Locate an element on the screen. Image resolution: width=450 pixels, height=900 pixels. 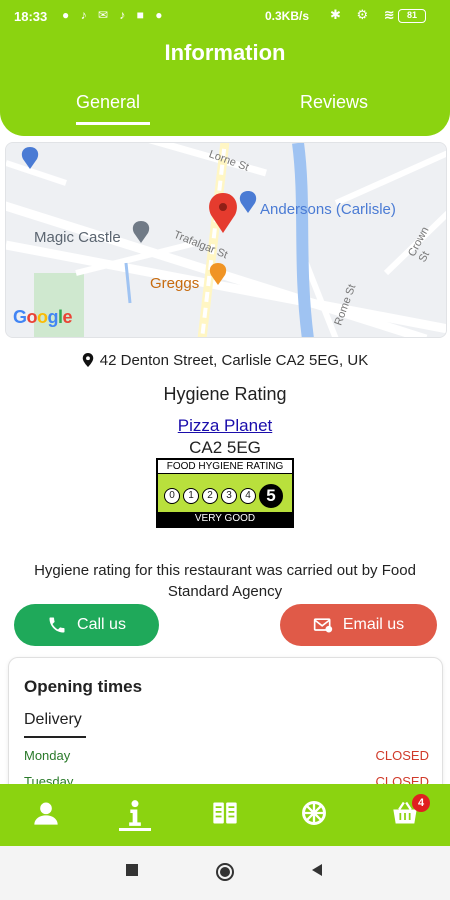
fhr-footer: VERY GOOD is located at coordinates (225, 519).